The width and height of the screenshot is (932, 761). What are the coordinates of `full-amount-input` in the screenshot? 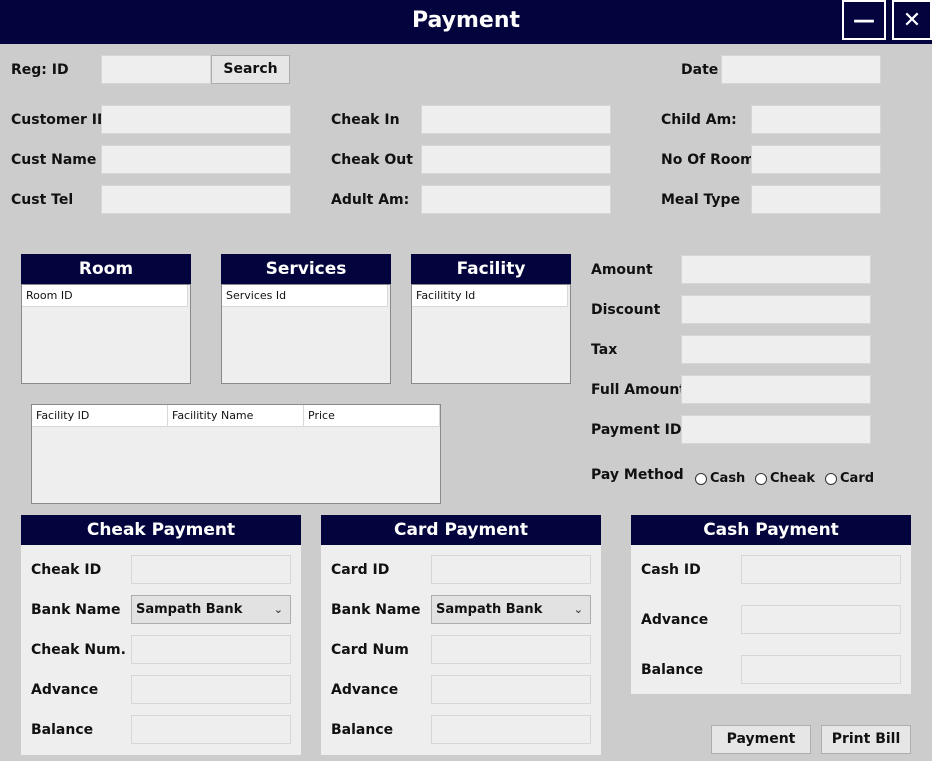 It's located at (776, 389).